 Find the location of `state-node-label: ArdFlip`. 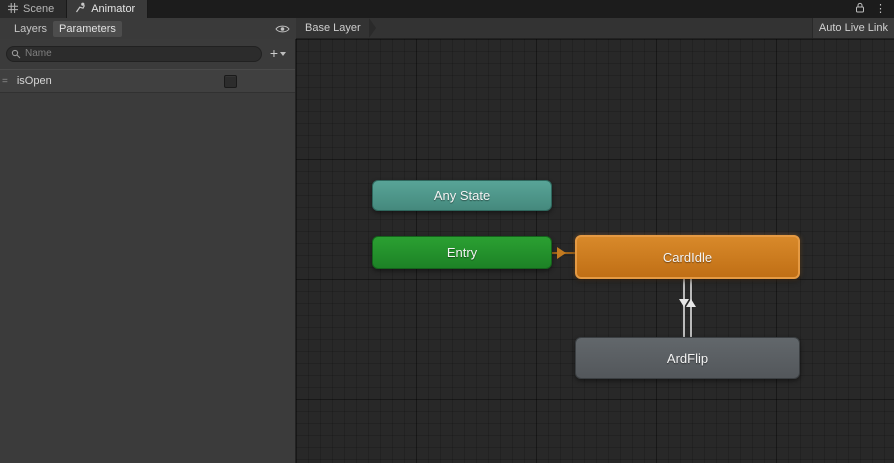

state-node-label: ArdFlip is located at coordinates (687, 358).